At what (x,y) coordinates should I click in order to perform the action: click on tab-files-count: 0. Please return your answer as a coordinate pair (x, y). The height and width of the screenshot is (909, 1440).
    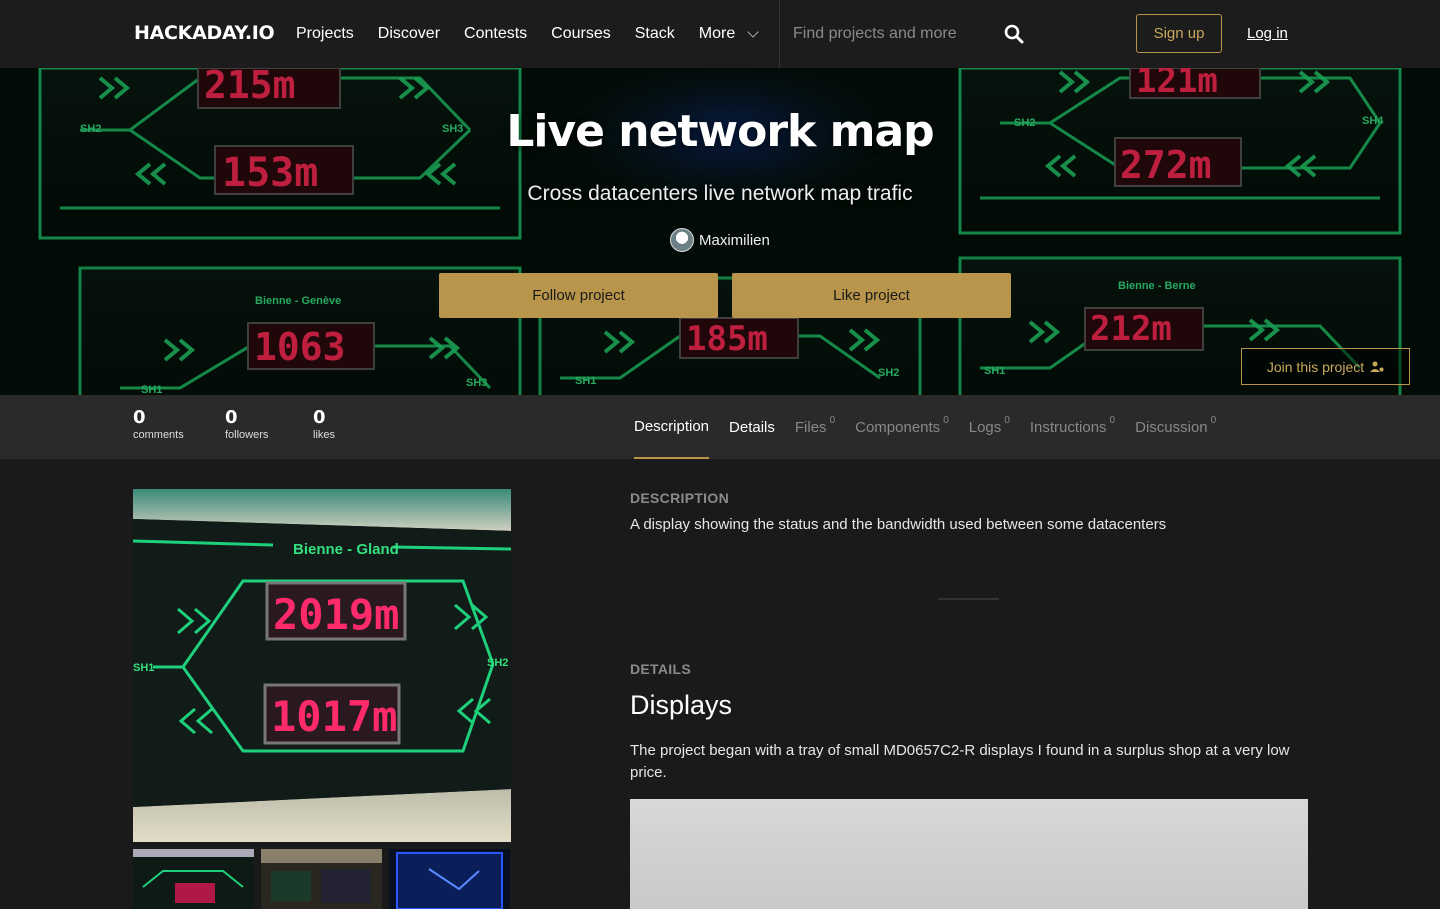
    Looking at the image, I should click on (832, 420).